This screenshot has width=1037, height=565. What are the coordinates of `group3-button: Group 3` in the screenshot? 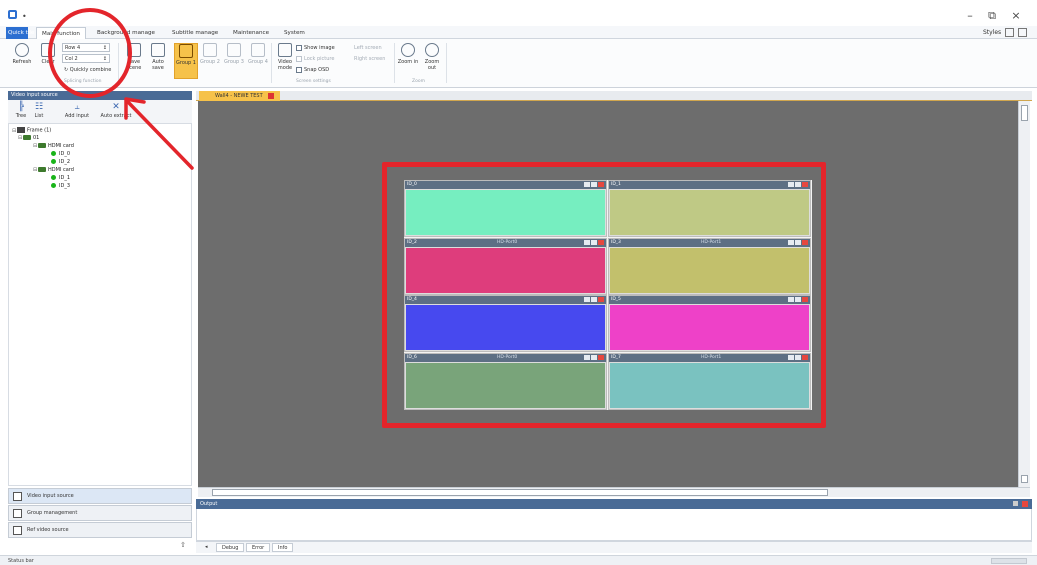 It's located at (234, 54).